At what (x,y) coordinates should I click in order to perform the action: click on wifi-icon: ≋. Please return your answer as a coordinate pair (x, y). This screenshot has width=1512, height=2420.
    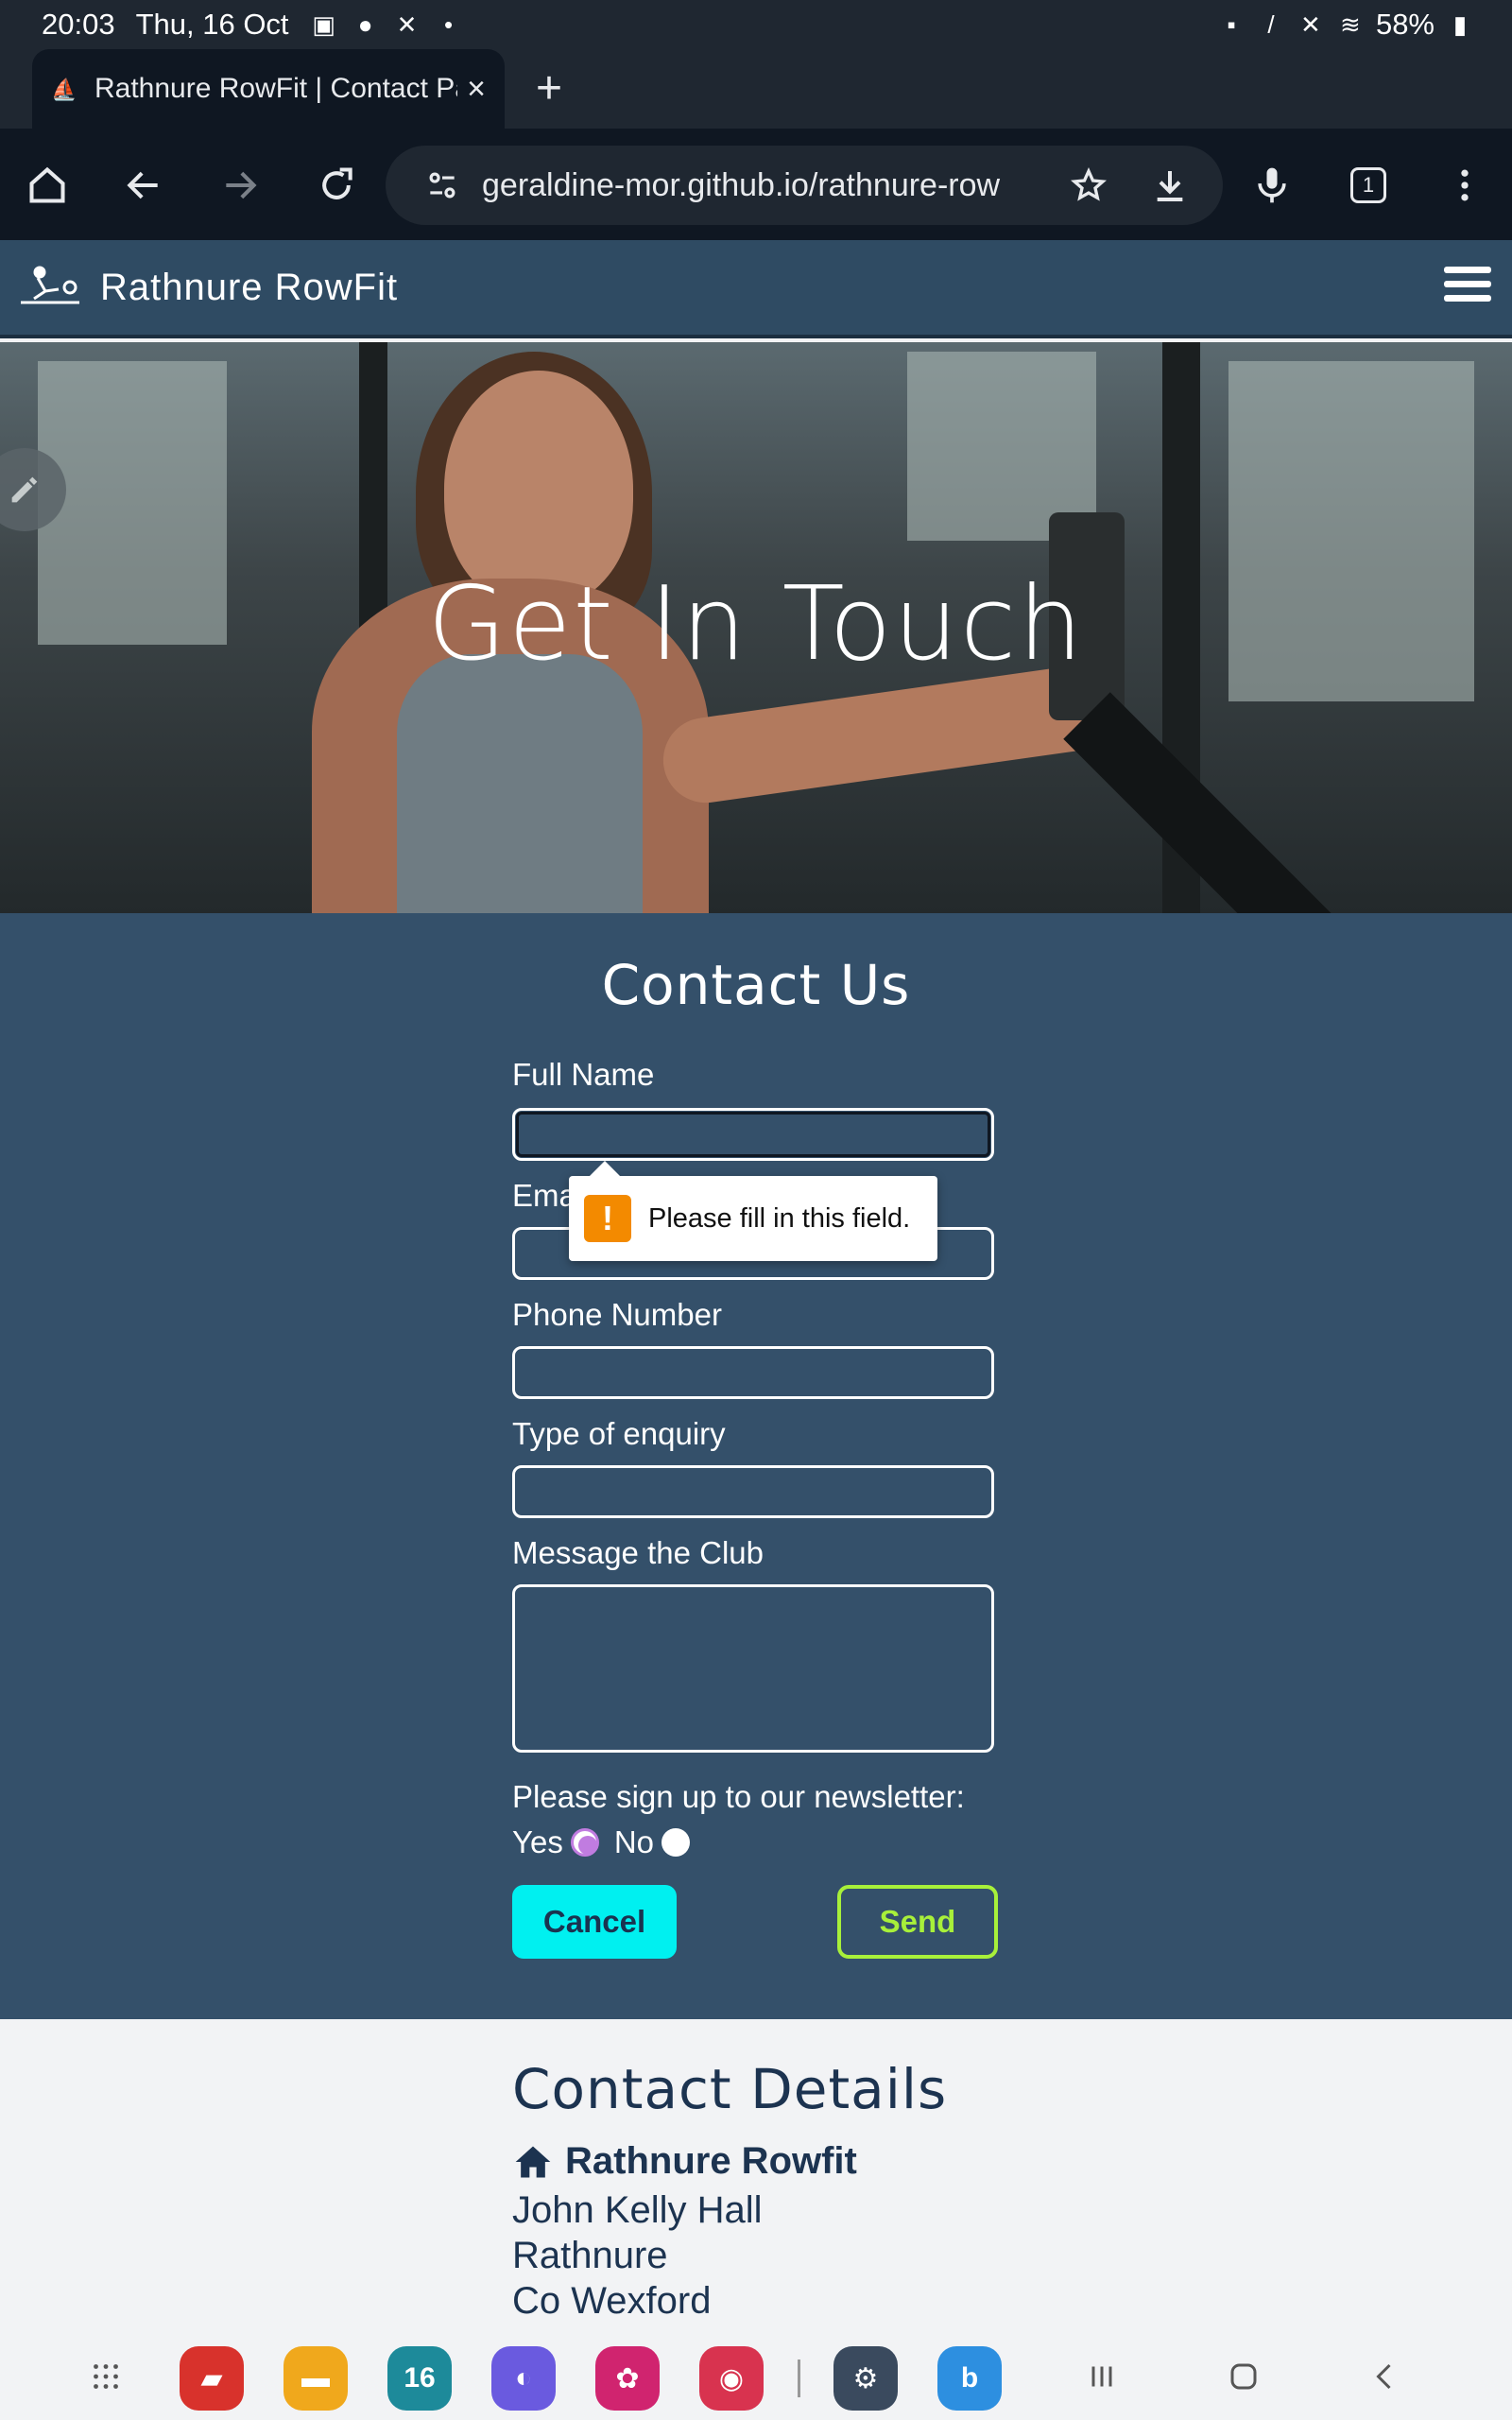
    Looking at the image, I should click on (1350, 24).